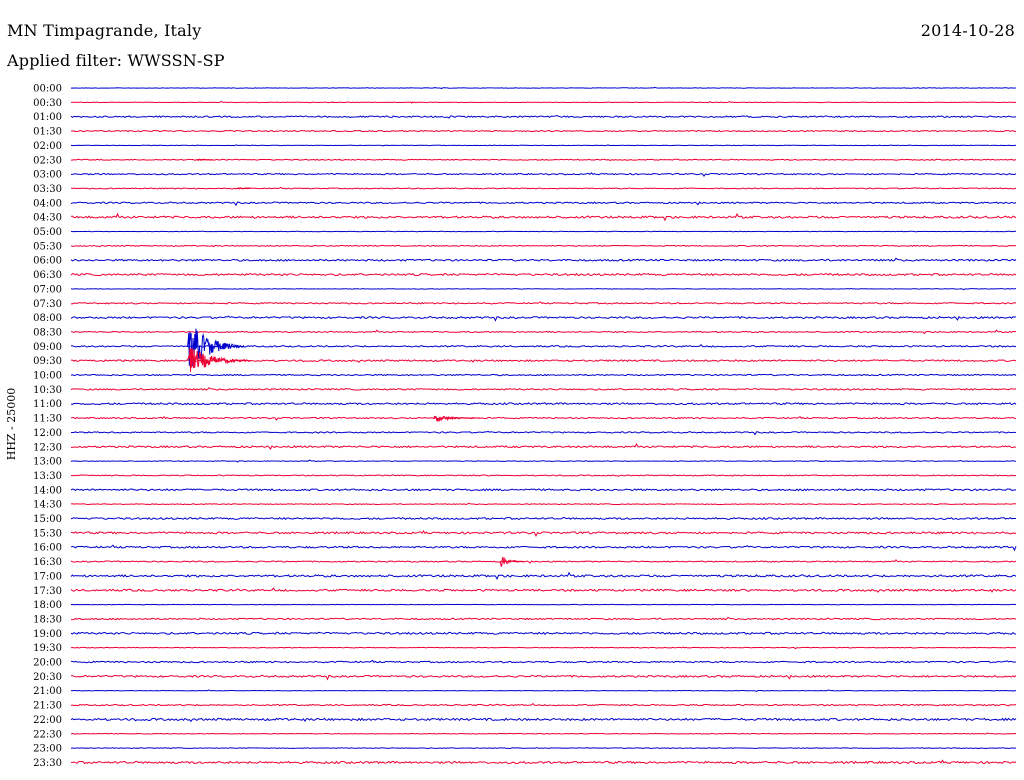 The image size is (1024, 780). What do you see at coordinates (47, 275) in the screenshot?
I see `row-label-0630: 06:30` at bounding box center [47, 275].